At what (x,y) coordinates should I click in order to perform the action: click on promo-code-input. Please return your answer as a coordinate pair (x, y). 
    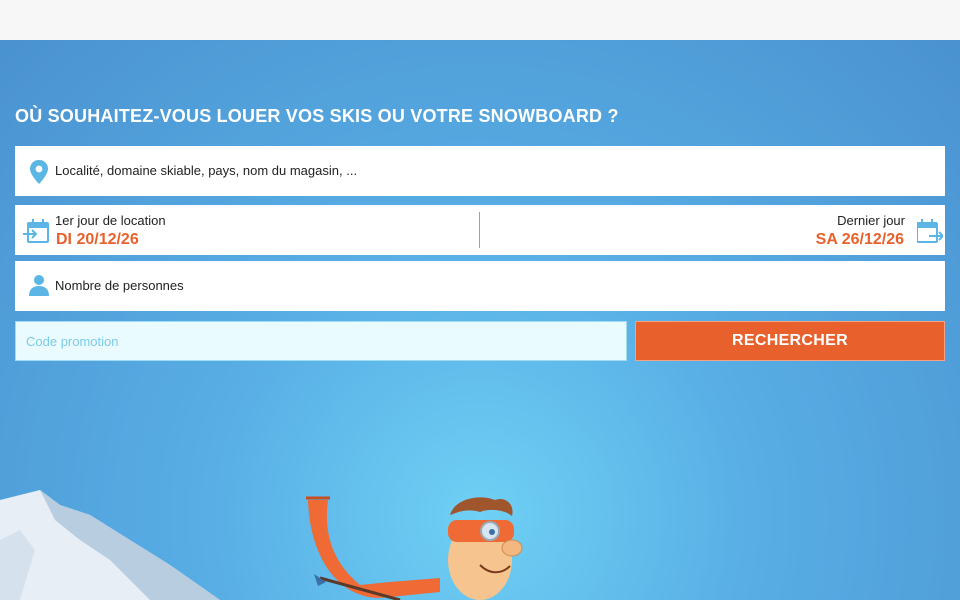
    Looking at the image, I should click on (321, 341).